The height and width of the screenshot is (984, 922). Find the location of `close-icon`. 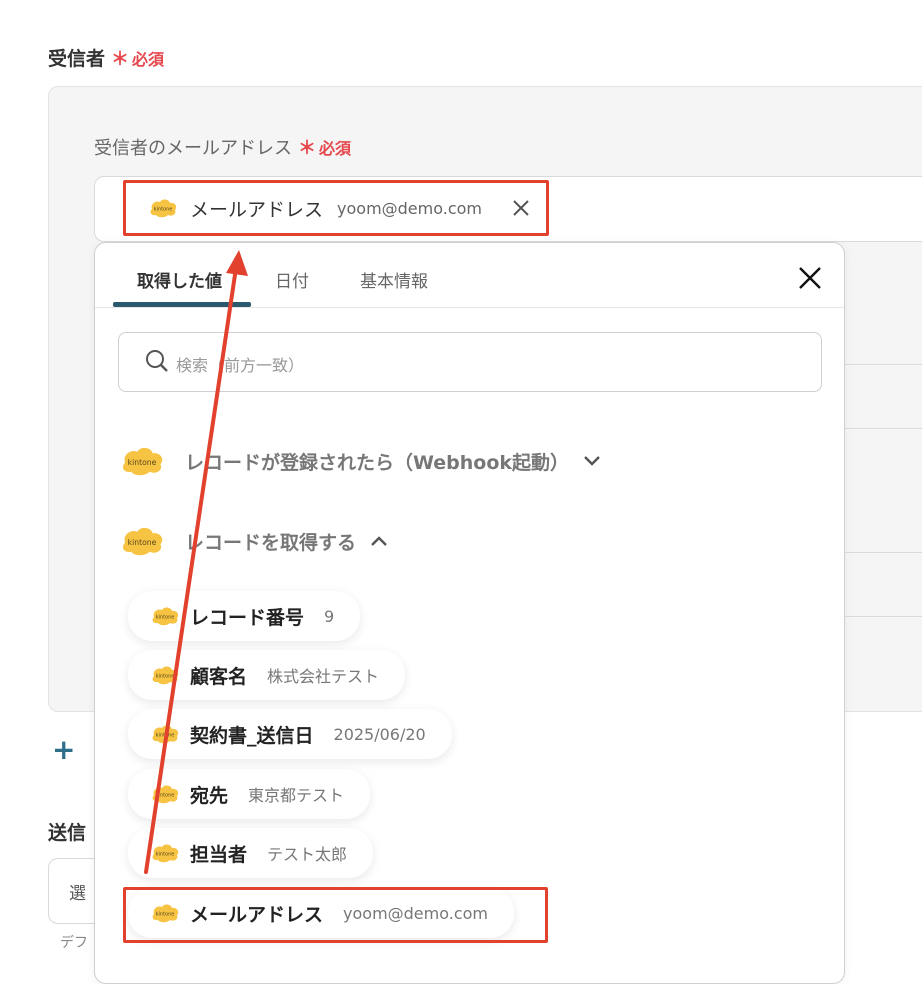

close-icon is located at coordinates (810, 278).